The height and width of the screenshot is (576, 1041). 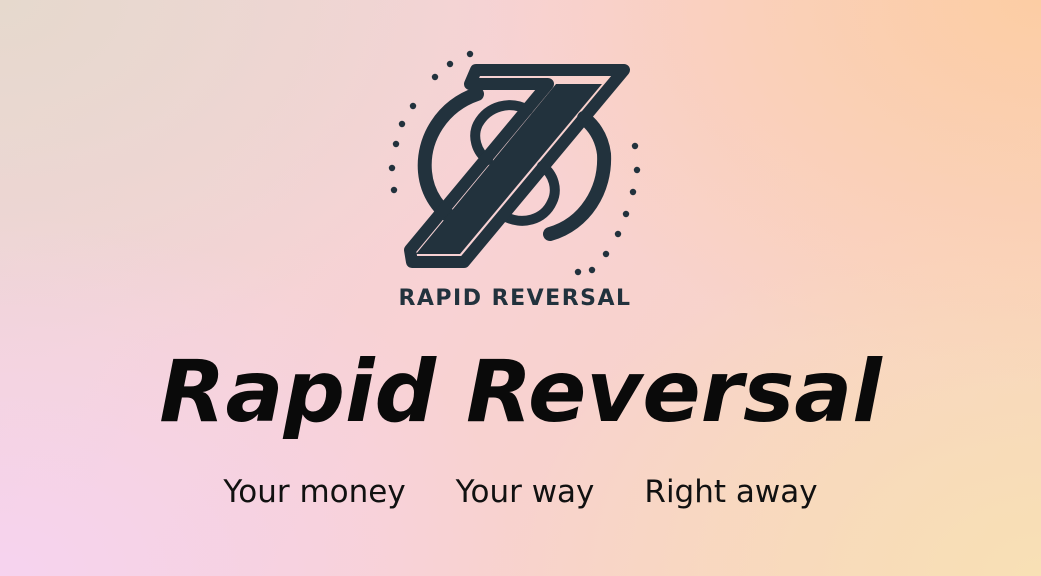 I want to click on tagline-your-way: Your way, so click(x=525, y=492).